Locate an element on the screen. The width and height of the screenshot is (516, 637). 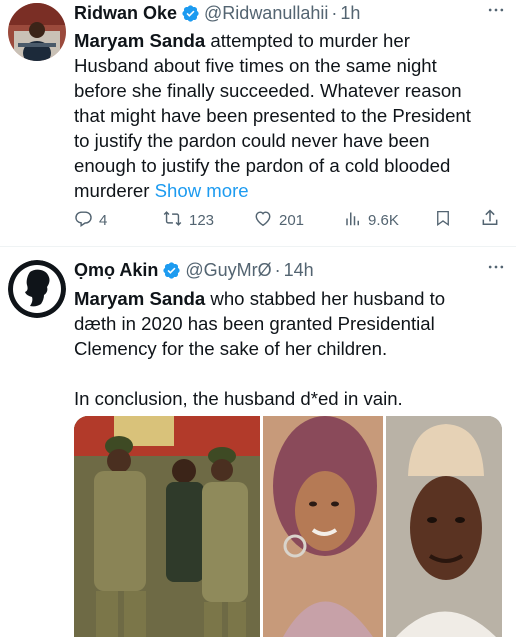
share-icon is located at coordinates (490, 220).